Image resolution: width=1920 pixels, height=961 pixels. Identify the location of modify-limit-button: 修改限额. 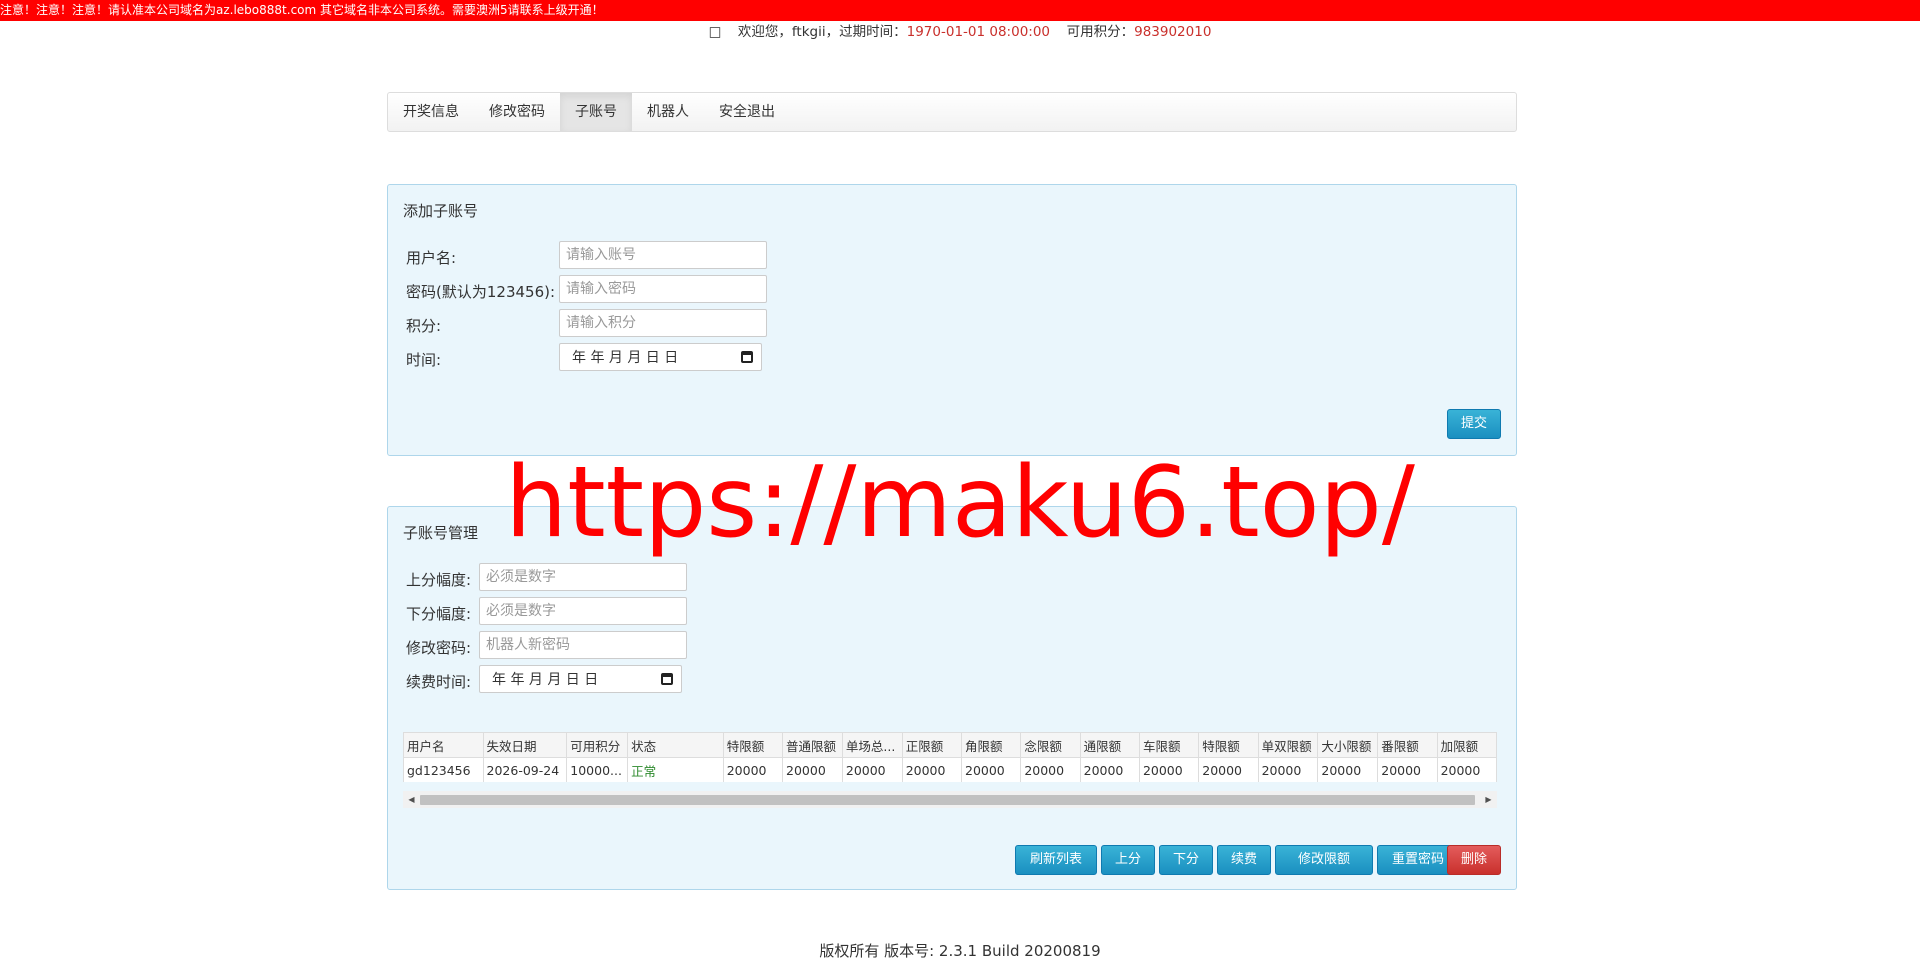
(1324, 860).